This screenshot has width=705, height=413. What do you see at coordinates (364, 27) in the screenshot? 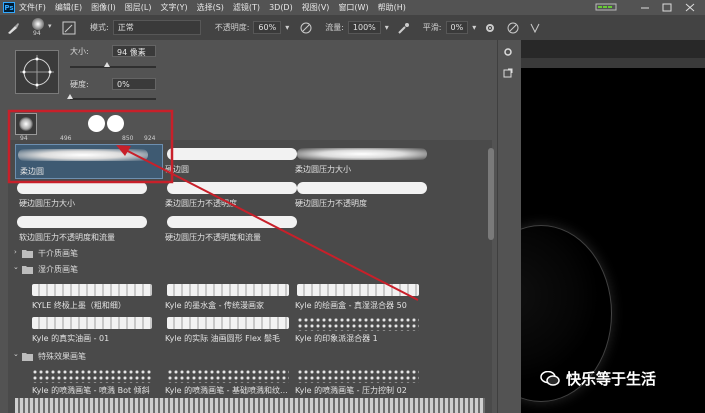
I see `flow-field: 100%` at bounding box center [364, 27].